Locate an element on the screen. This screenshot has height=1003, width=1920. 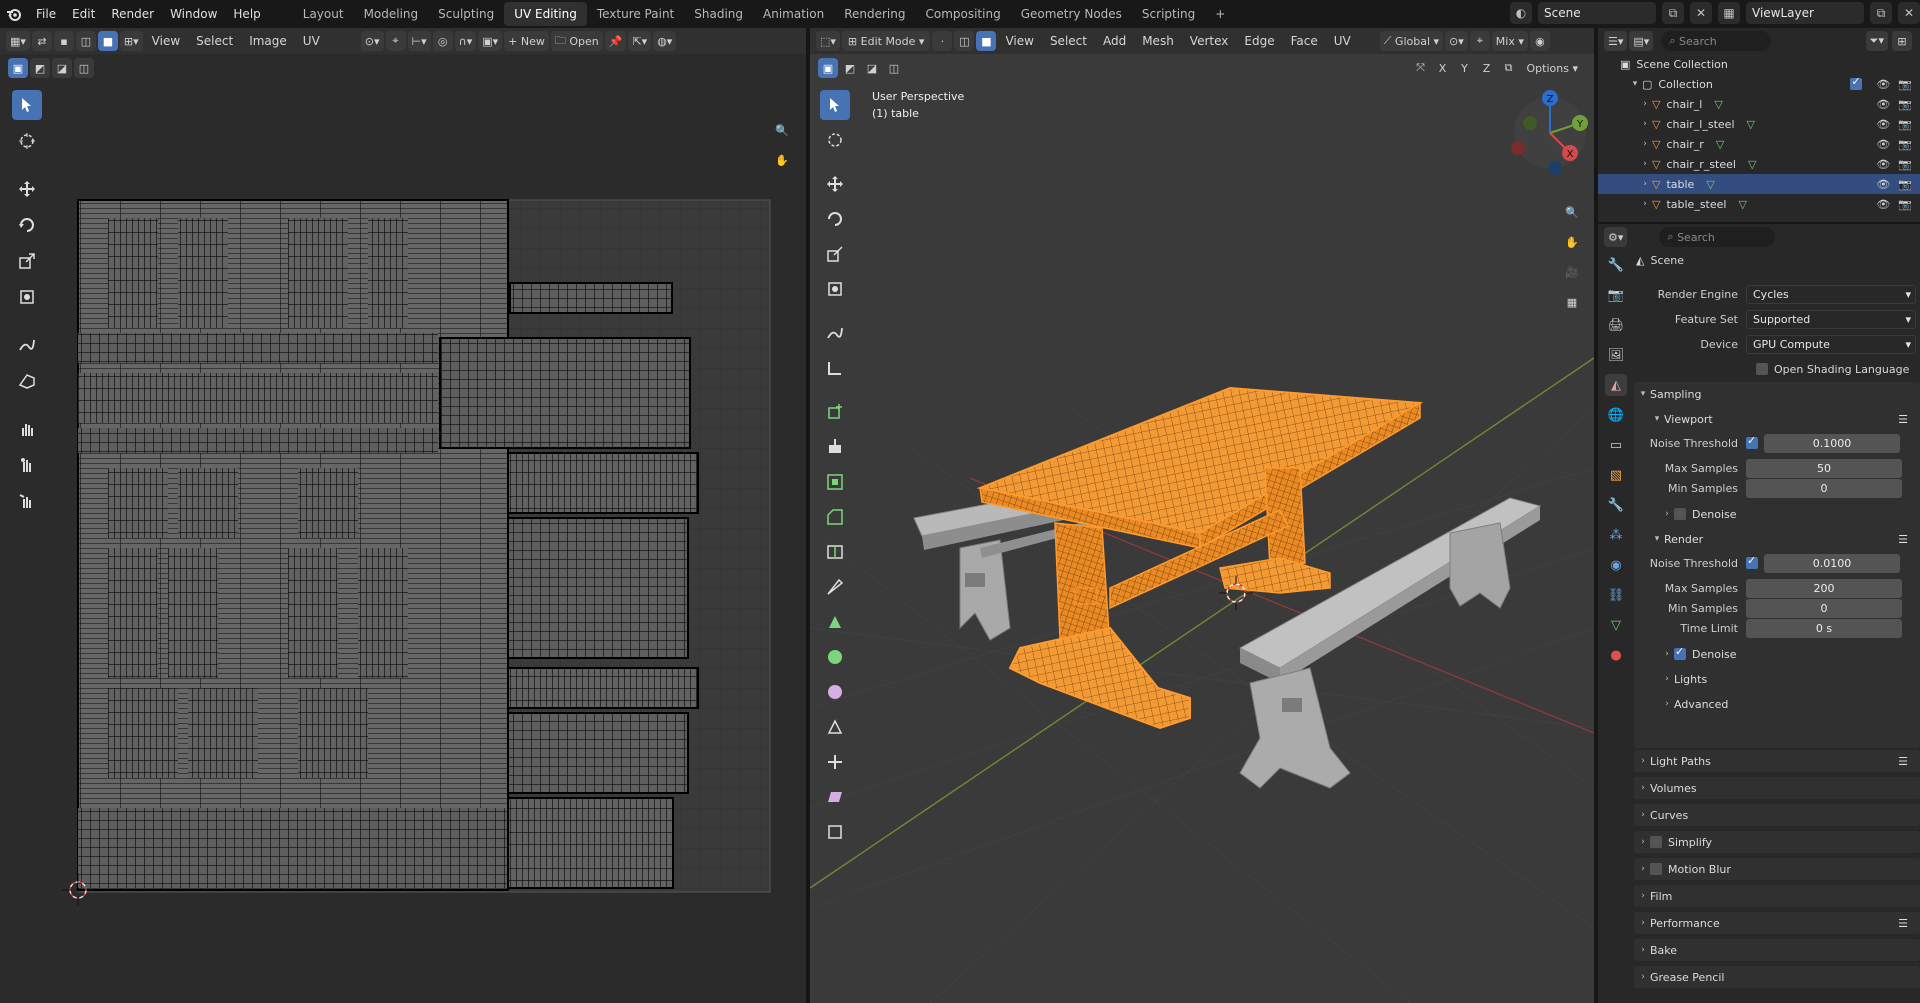
gizmo-neg-y-axis is located at coordinates (1530, 123).